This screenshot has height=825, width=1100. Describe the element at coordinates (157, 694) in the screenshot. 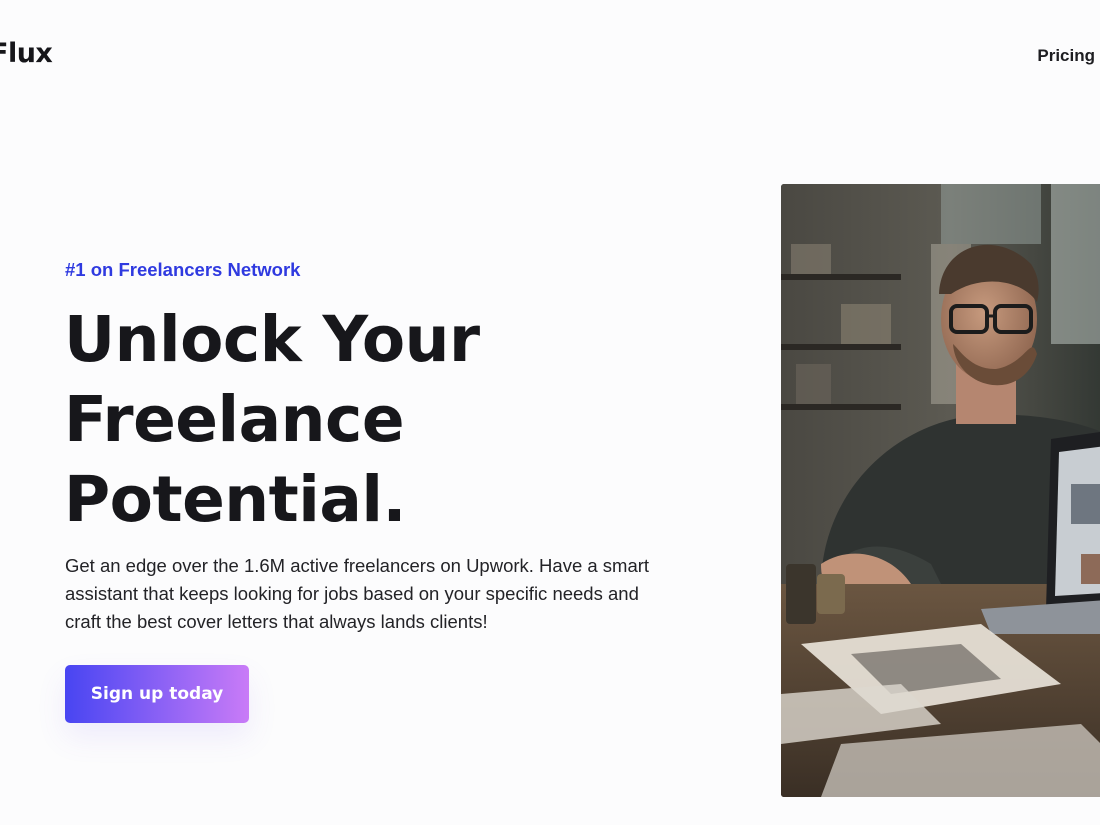

I see `sign-up-button: Sign up today` at that location.